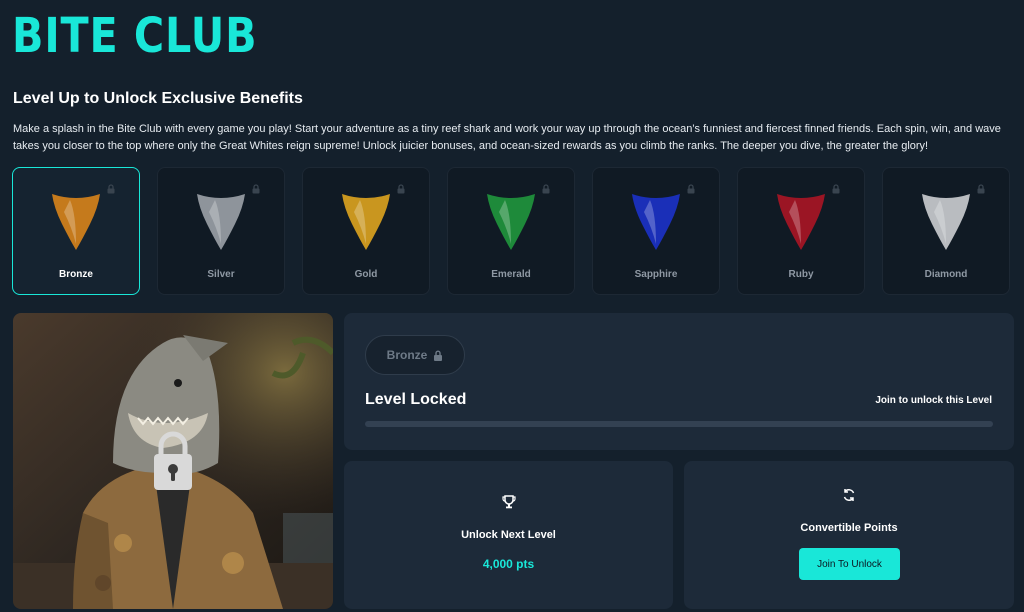 The width and height of the screenshot is (1024, 612). What do you see at coordinates (511, 274) in the screenshot?
I see `tier-label: Emerald` at bounding box center [511, 274].